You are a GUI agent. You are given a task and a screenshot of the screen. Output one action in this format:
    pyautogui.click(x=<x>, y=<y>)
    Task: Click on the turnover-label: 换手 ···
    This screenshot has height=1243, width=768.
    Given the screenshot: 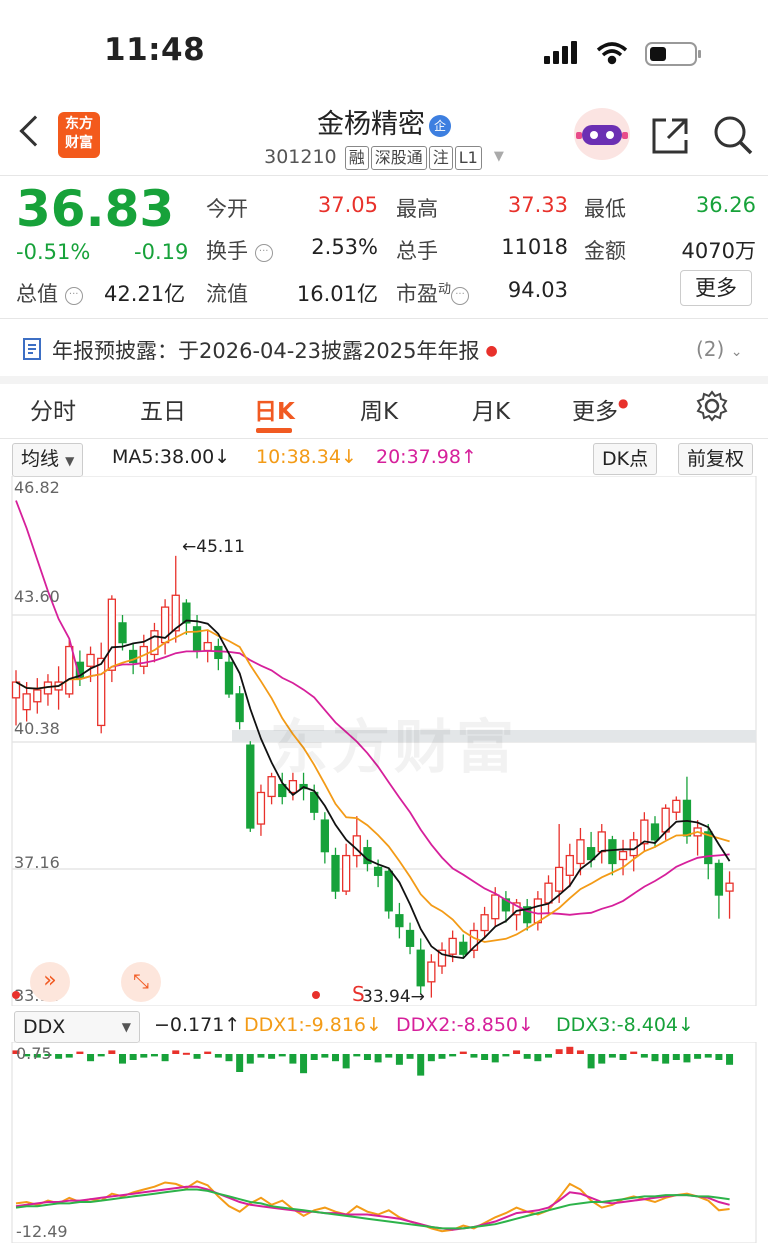 What is the action you would take?
    pyautogui.click(x=239, y=250)
    